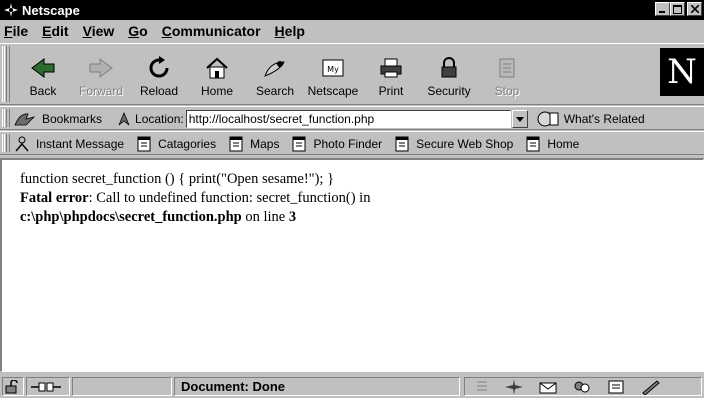 The height and width of the screenshot is (398, 704). Describe the element at coordinates (22, 144) in the screenshot. I see `person-icon` at that location.